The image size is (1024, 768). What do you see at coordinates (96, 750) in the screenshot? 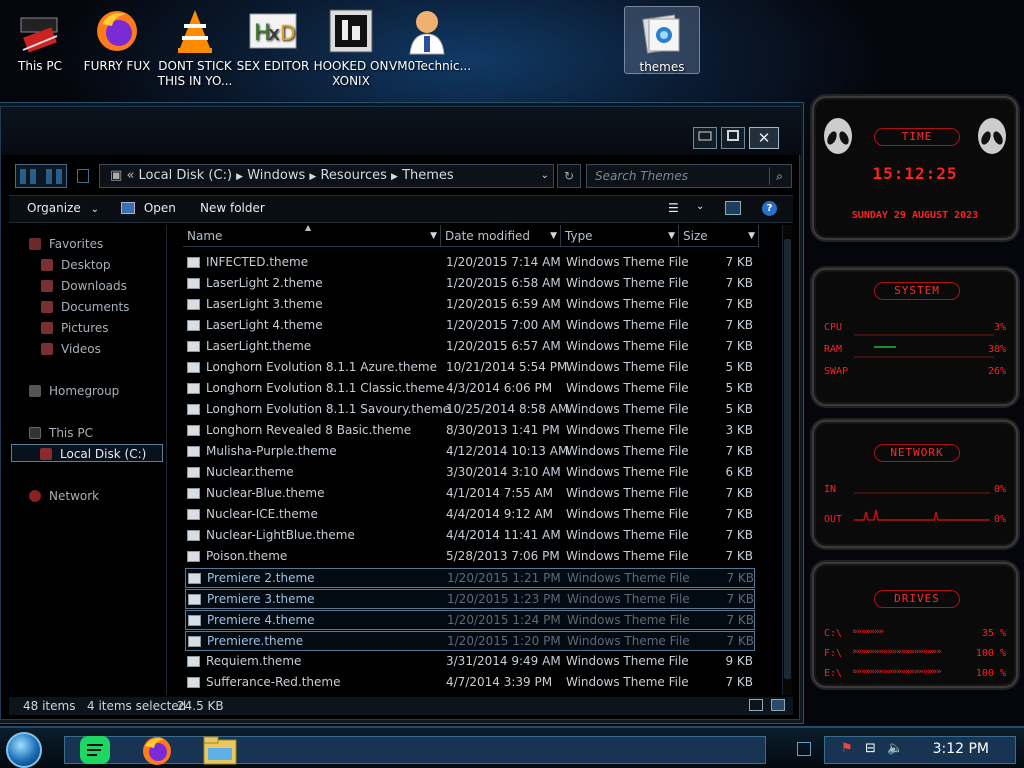
I see `taskbar-spotify` at bounding box center [96, 750].